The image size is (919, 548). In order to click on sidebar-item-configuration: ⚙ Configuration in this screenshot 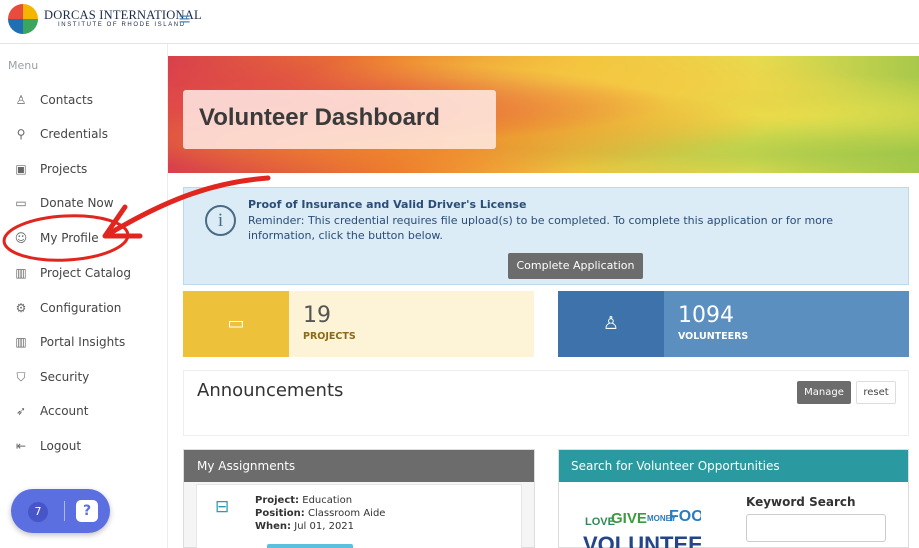, I will do `click(84, 308)`.